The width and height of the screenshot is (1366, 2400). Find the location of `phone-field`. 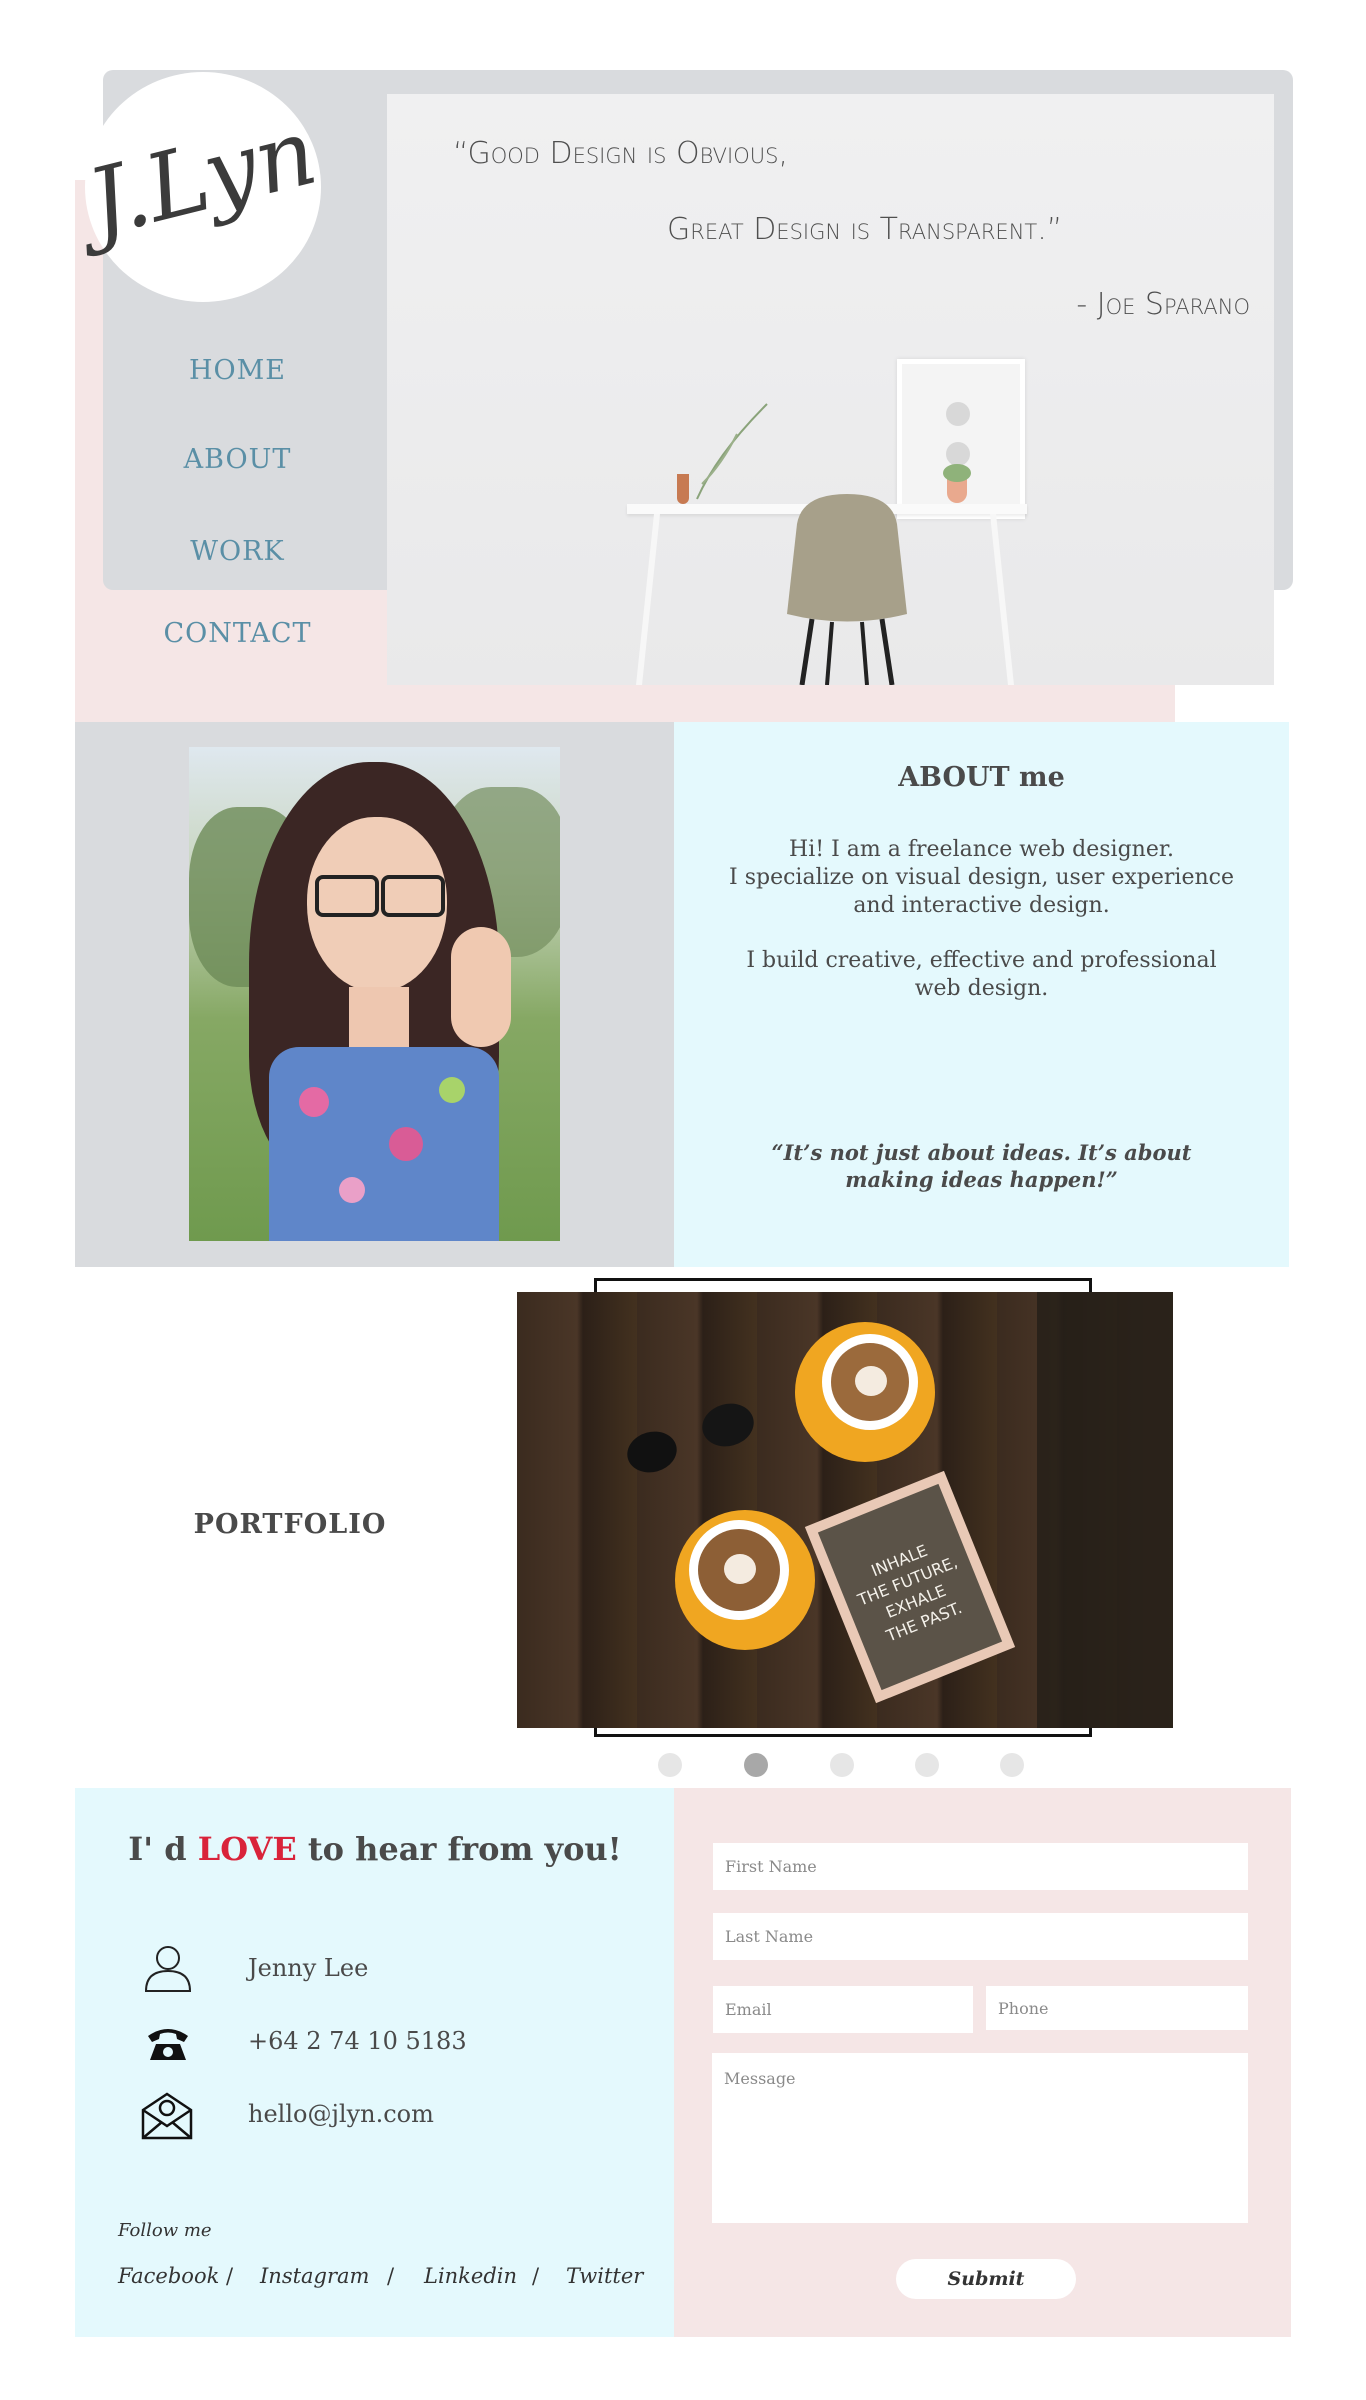

phone-field is located at coordinates (1117, 2008).